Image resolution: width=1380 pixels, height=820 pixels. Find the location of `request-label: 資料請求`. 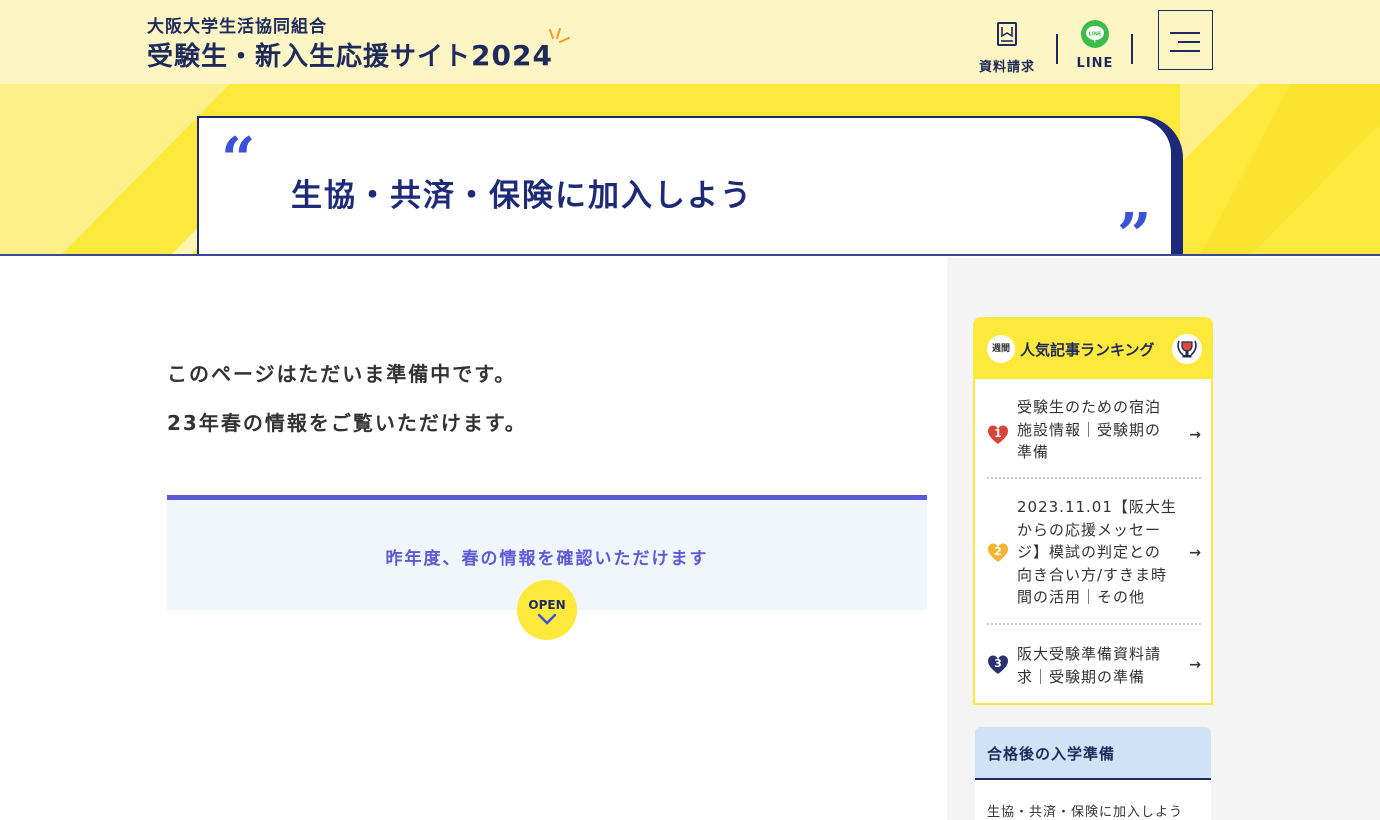

request-label: 資料請求 is located at coordinates (1006, 67).